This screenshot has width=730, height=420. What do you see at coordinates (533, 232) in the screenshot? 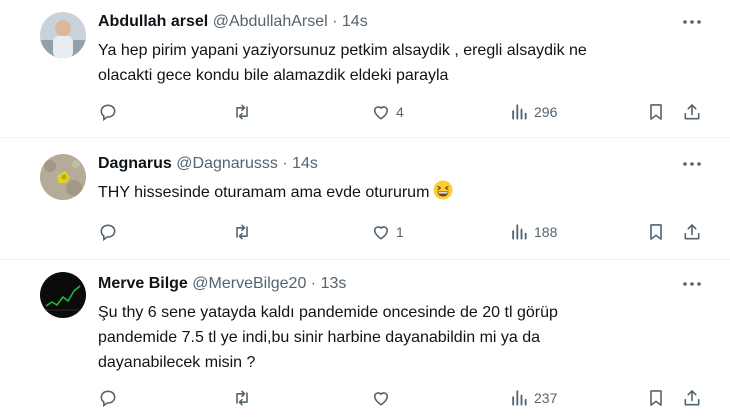
I see `views-button: 188` at bounding box center [533, 232].